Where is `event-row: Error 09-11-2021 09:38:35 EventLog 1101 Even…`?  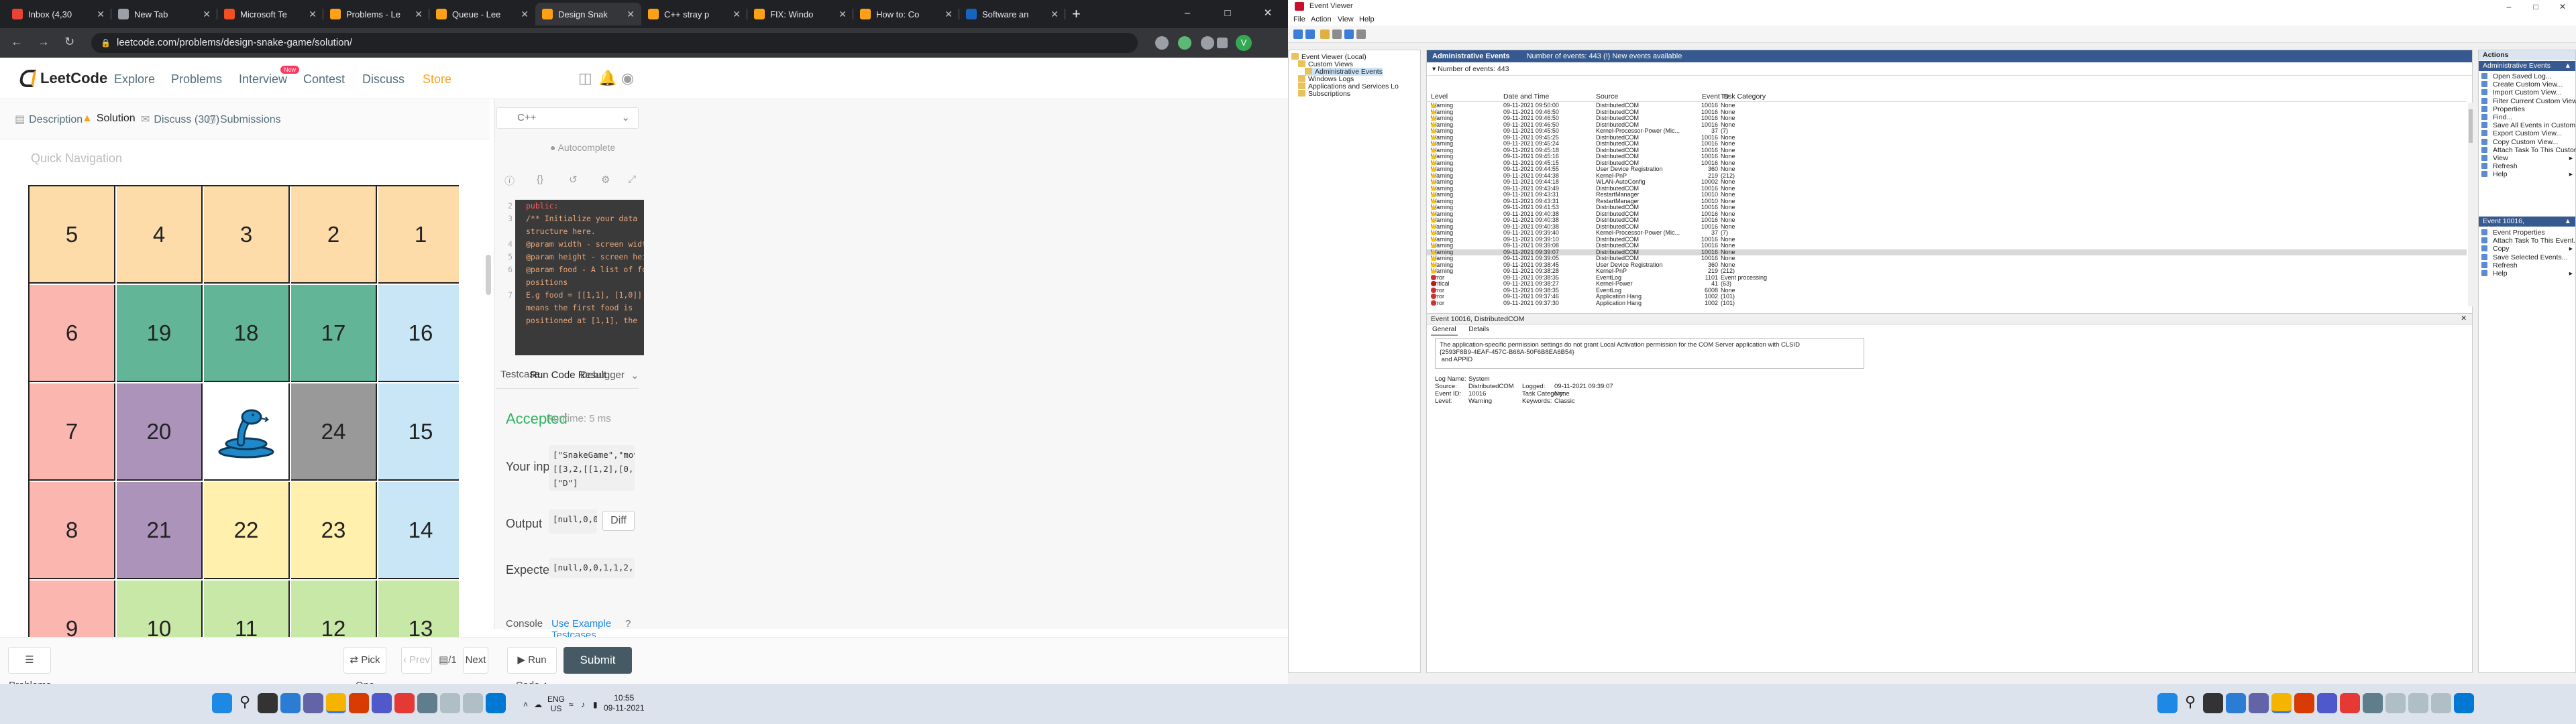 event-row: Error 09-11-2021 09:38:35 EventLog 1101 Even… is located at coordinates (1947, 278).